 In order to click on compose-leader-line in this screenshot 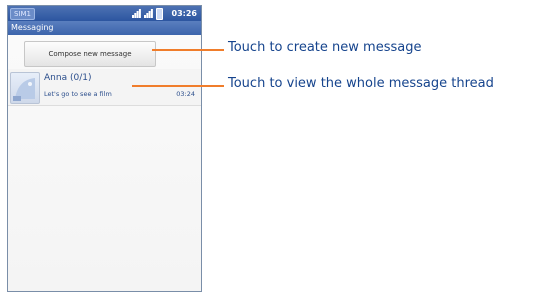, I will do `click(188, 50)`.